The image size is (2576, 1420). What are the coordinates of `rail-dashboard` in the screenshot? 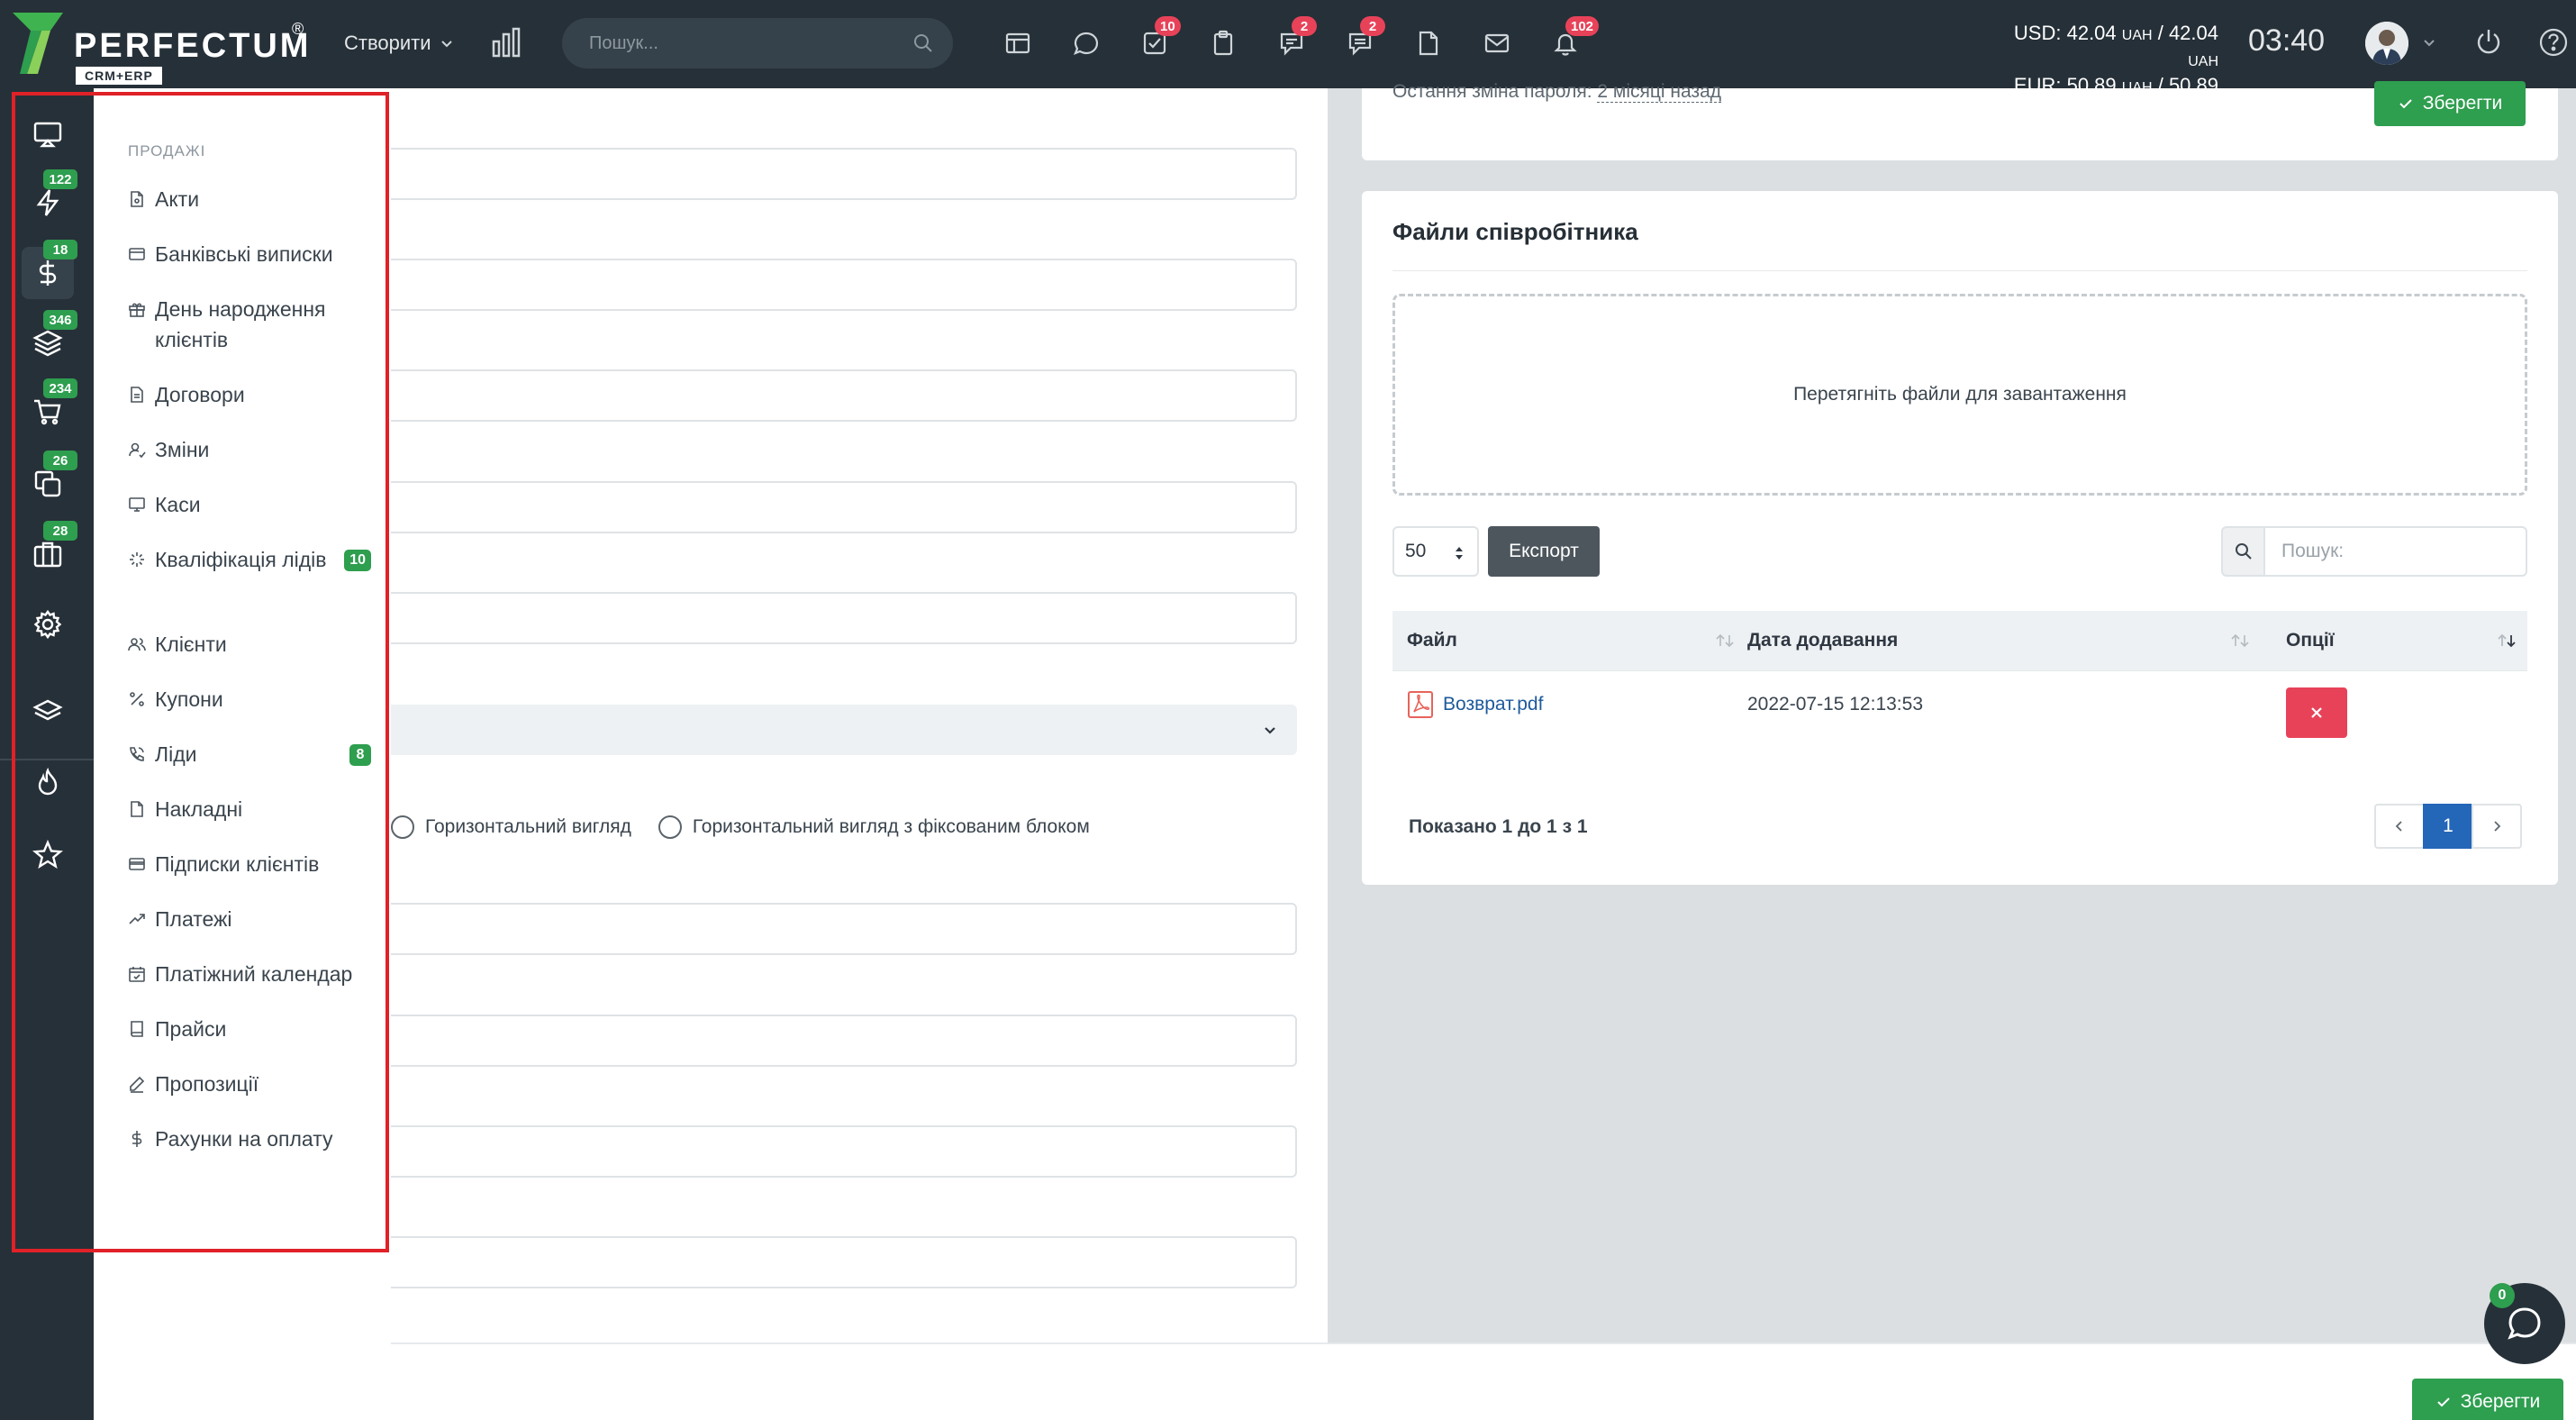 It's located at (48, 134).